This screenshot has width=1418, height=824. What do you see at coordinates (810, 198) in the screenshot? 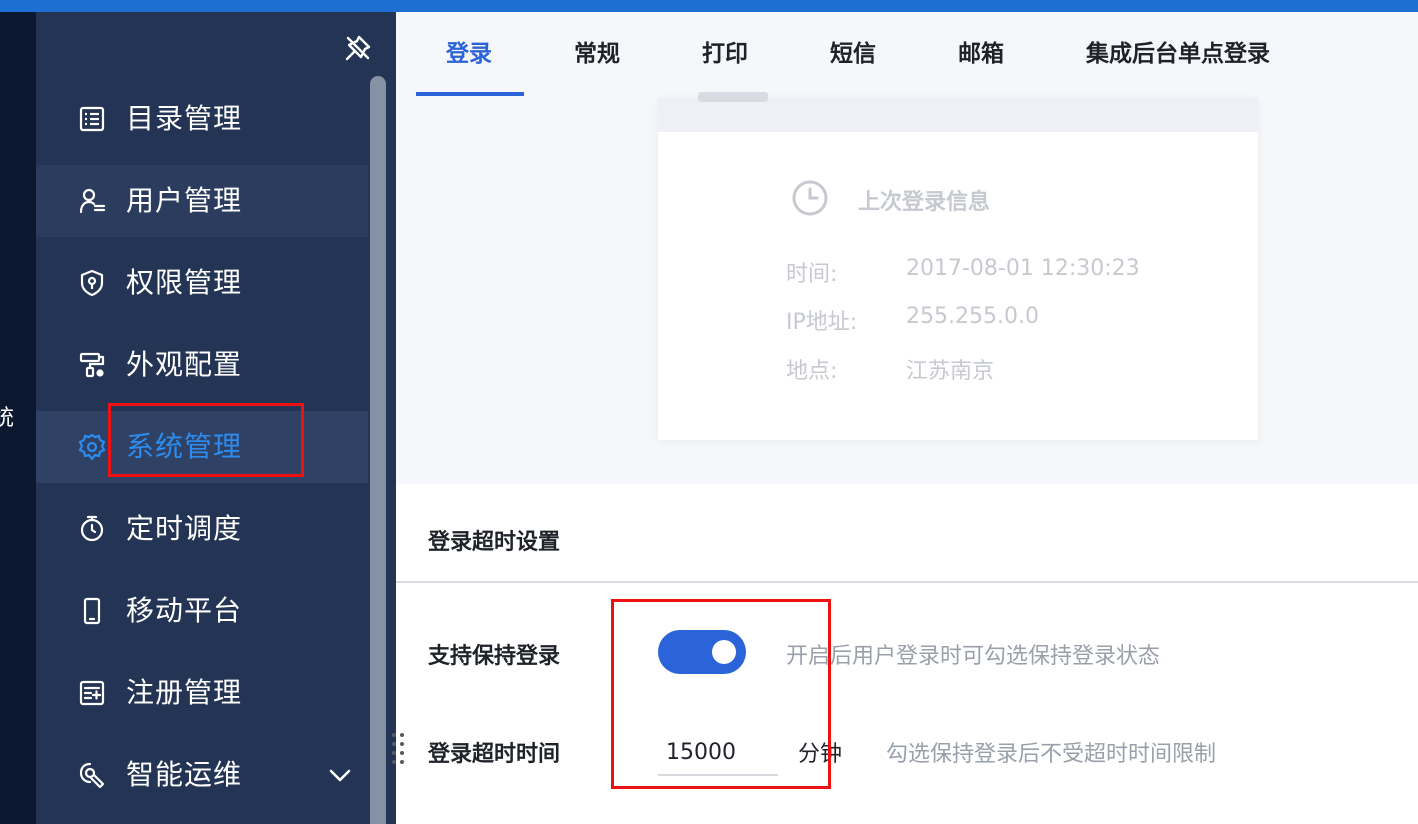
I see `clock-icon` at bounding box center [810, 198].